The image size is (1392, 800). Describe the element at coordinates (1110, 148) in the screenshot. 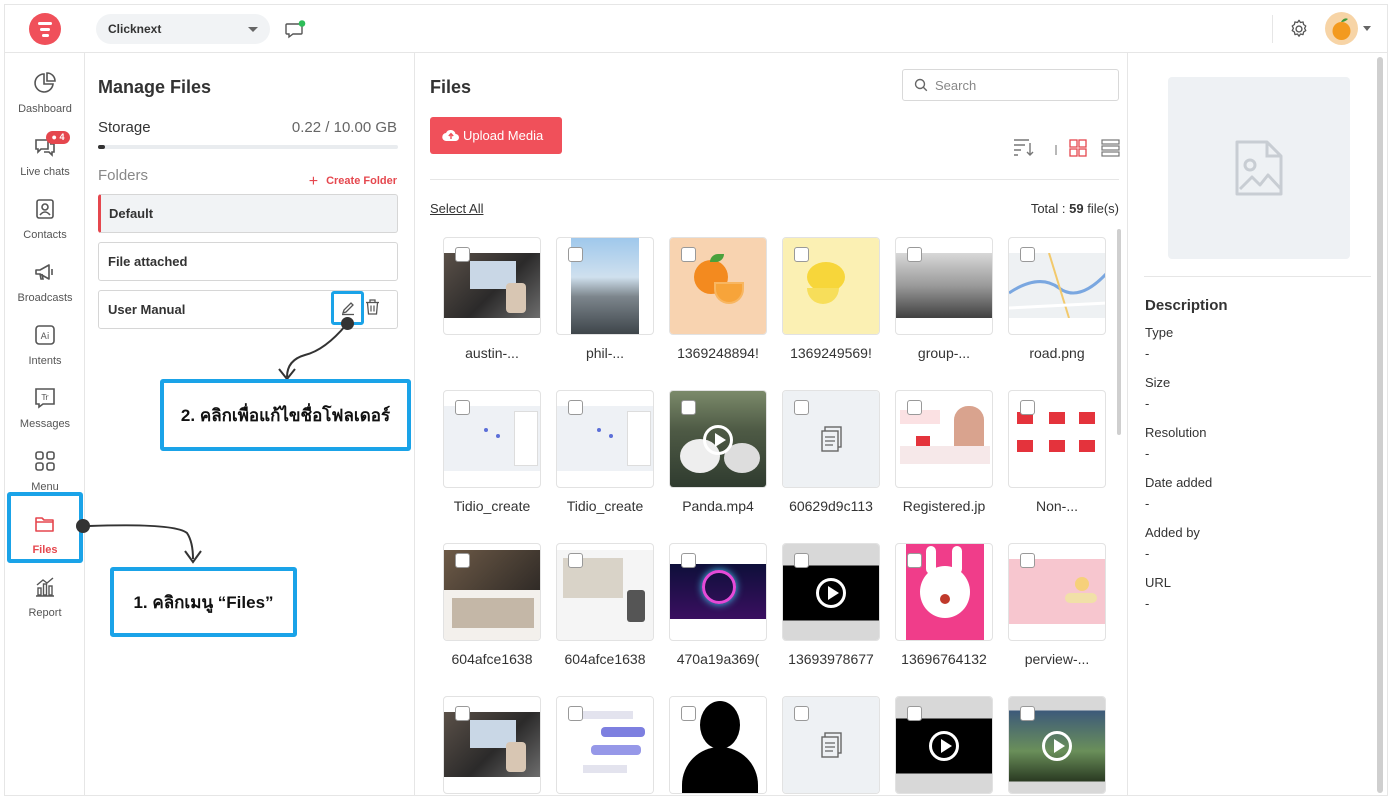

I see `list-view-icon` at that location.